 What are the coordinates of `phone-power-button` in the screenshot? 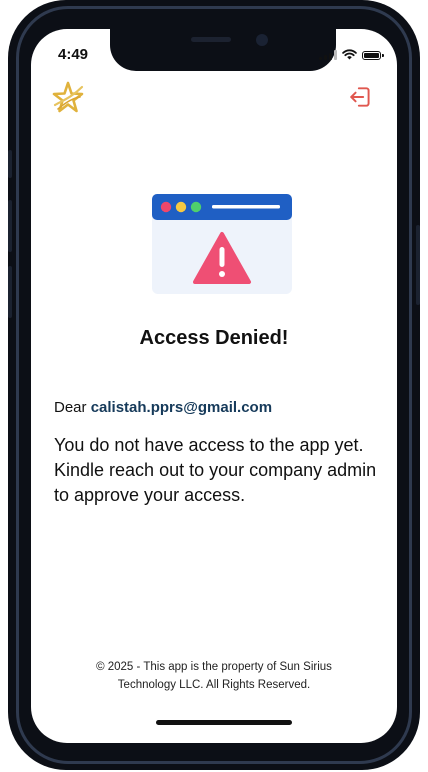 It's located at (418, 265).